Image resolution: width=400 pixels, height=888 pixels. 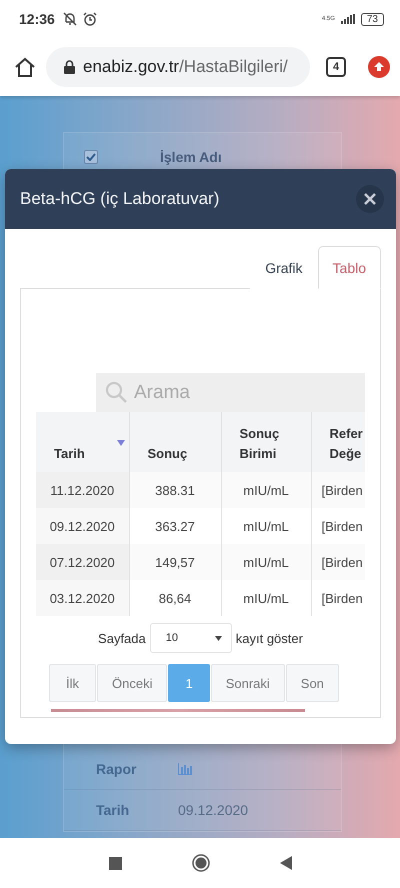 What do you see at coordinates (82, 598) in the screenshot?
I see `table-cell: 03.12.2020` at bounding box center [82, 598].